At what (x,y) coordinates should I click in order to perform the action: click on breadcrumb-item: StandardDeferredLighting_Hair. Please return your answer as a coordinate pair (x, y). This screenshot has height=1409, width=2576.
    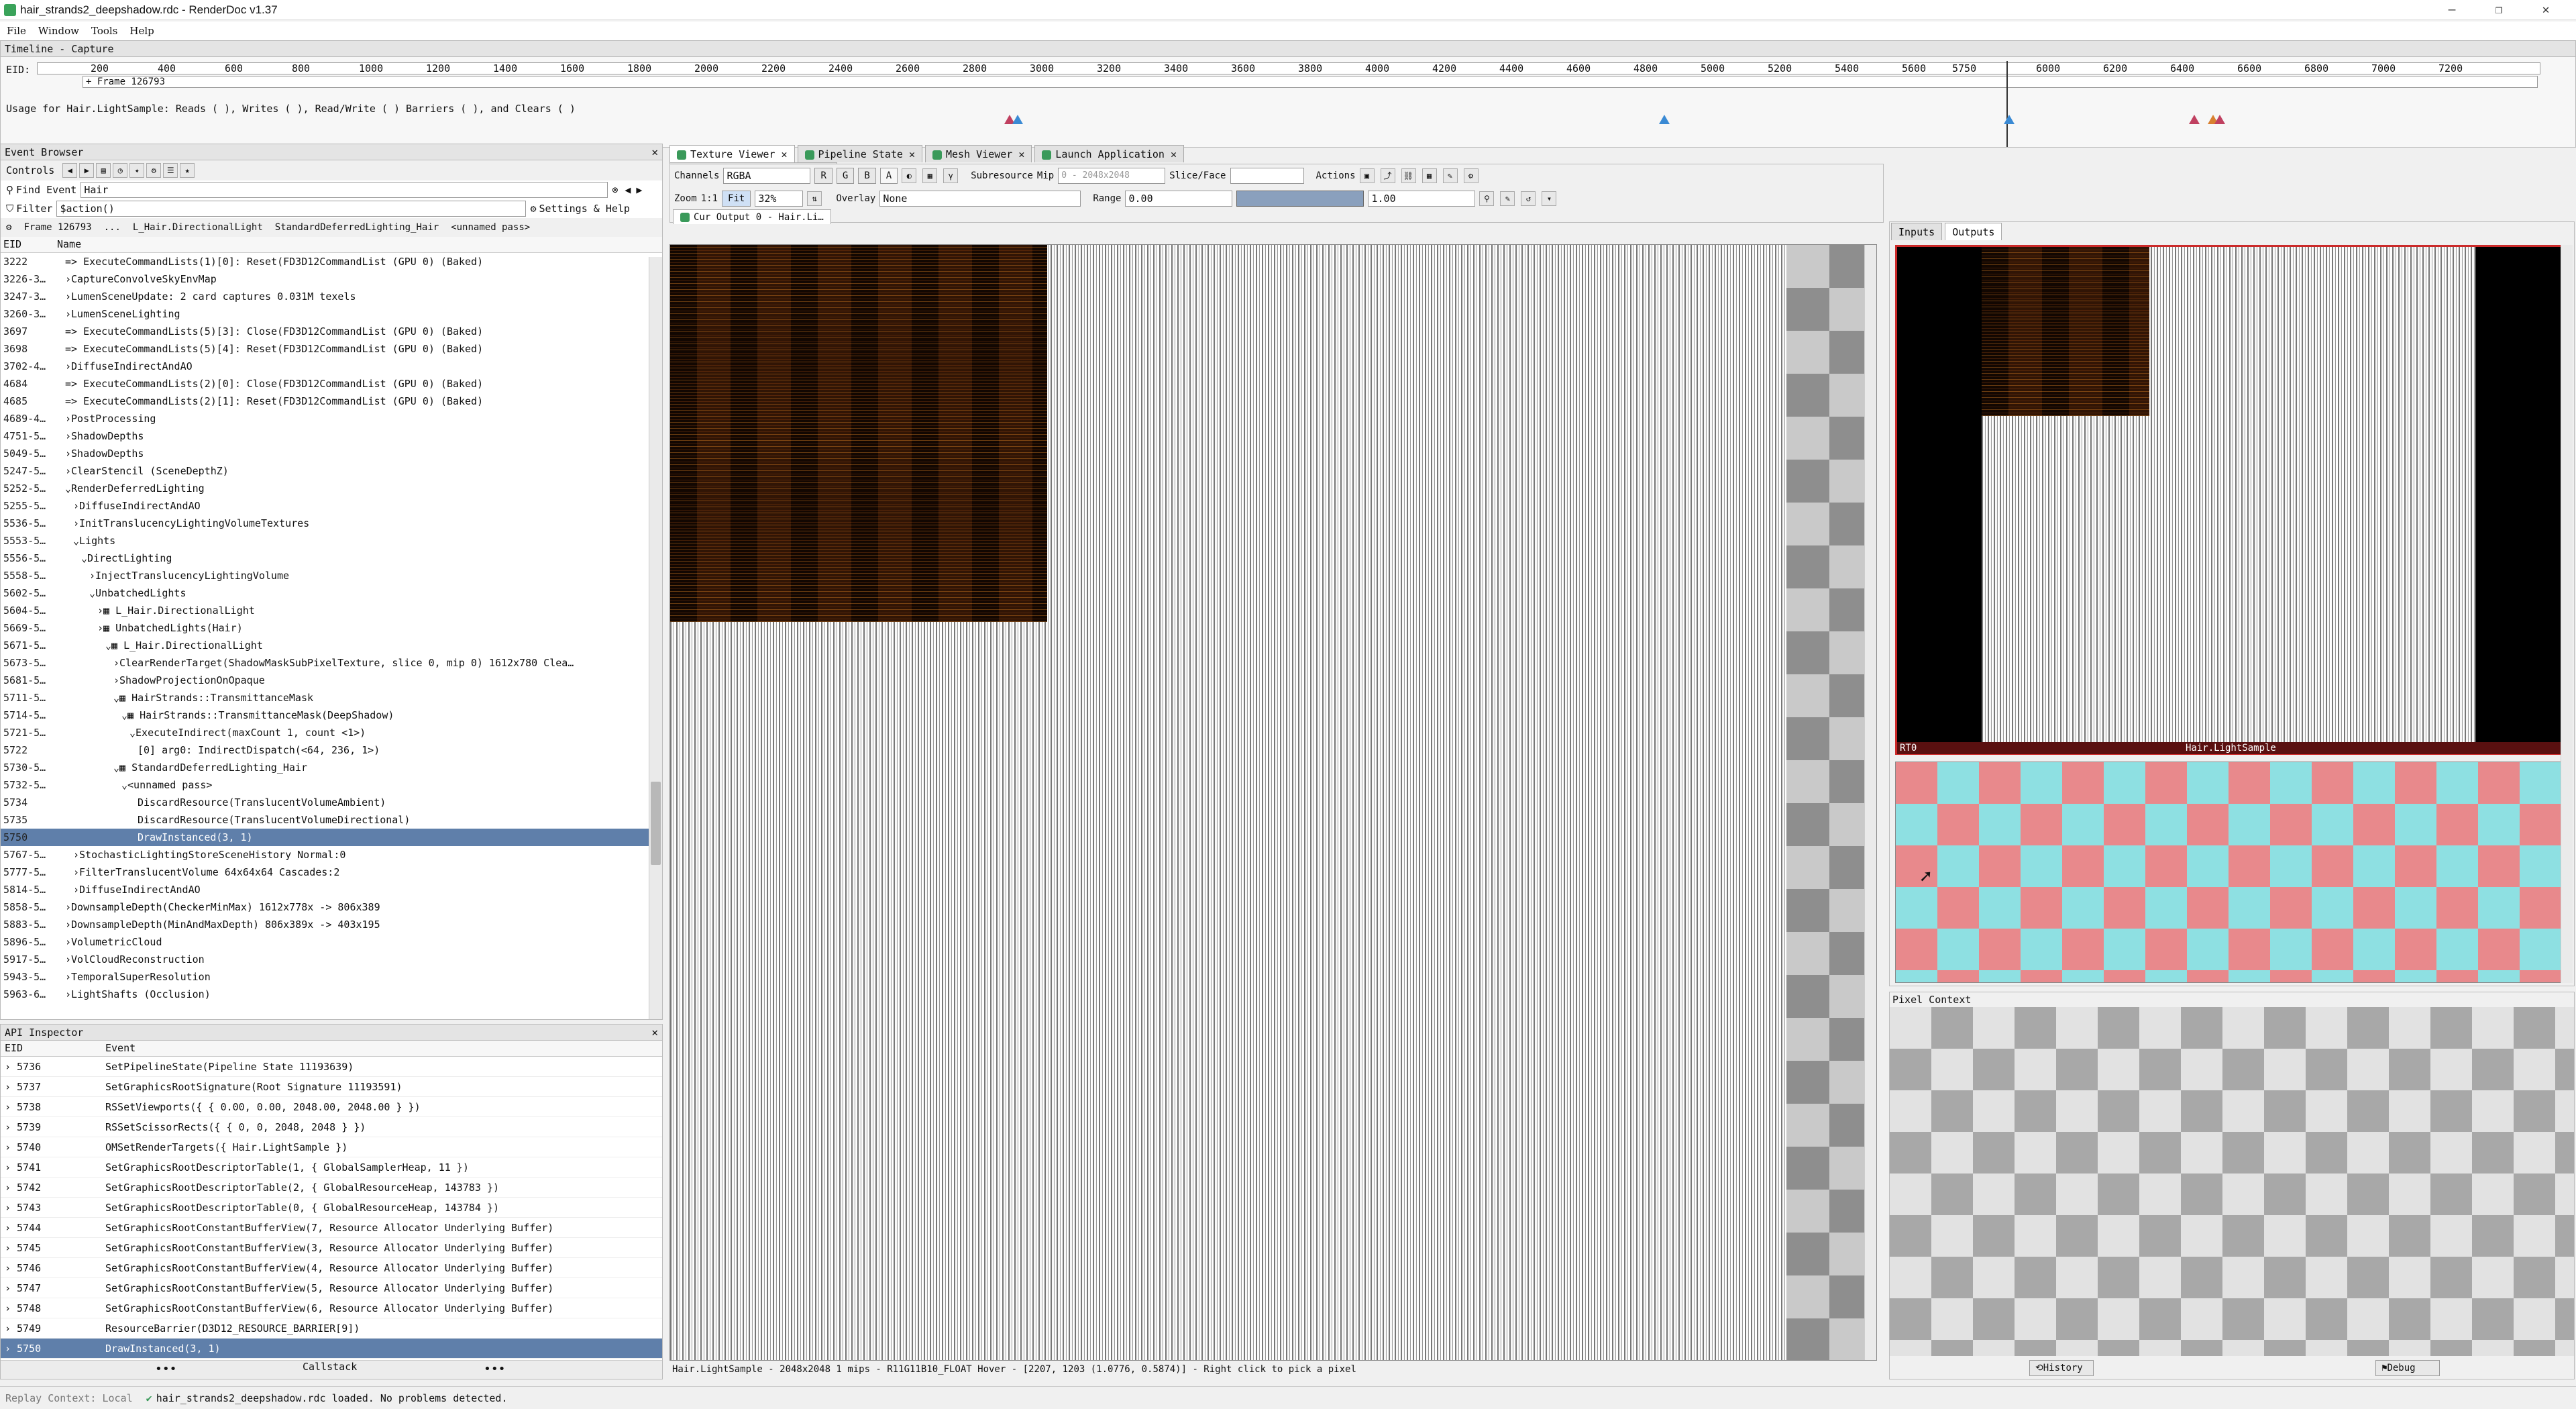
    Looking at the image, I should click on (357, 227).